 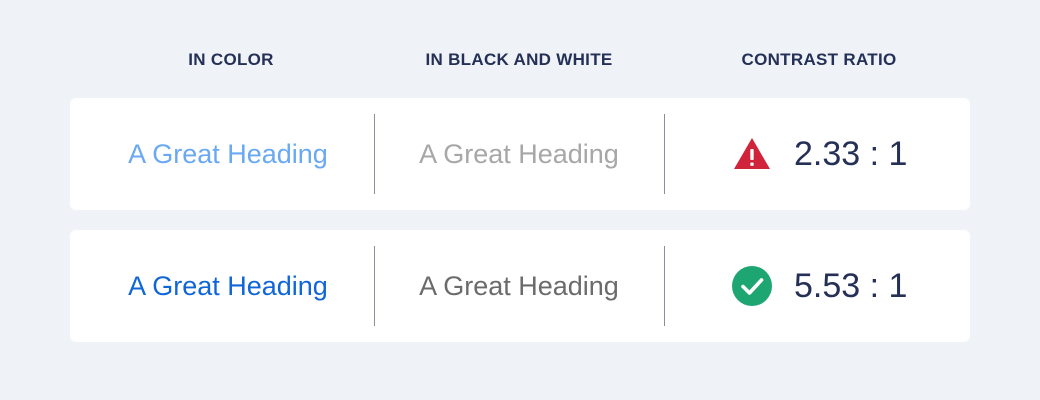 What do you see at coordinates (851, 285) in the screenshot?
I see `contrast-ratio-value: 5.53 : 1` at bounding box center [851, 285].